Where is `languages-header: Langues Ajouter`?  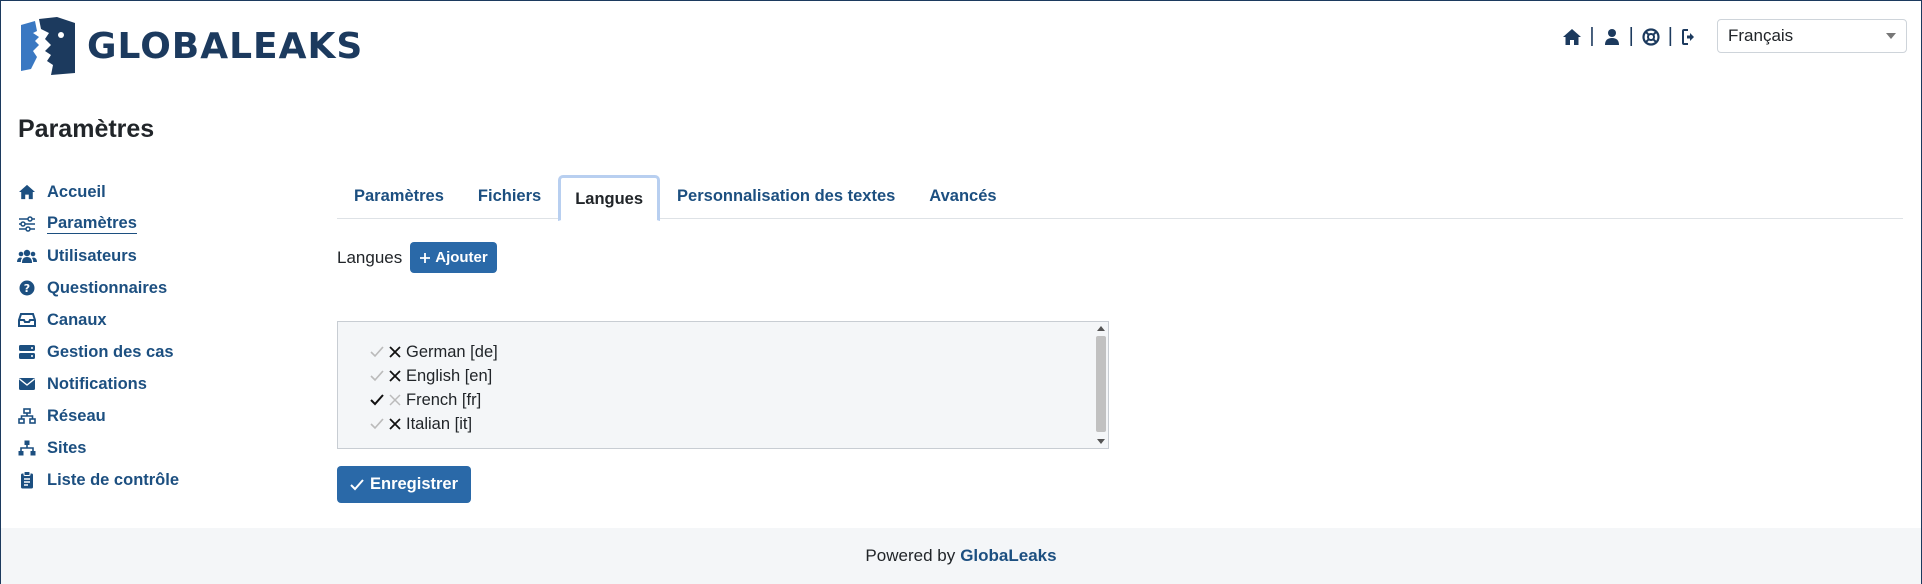
languages-header: Langues Ajouter is located at coordinates (417, 257).